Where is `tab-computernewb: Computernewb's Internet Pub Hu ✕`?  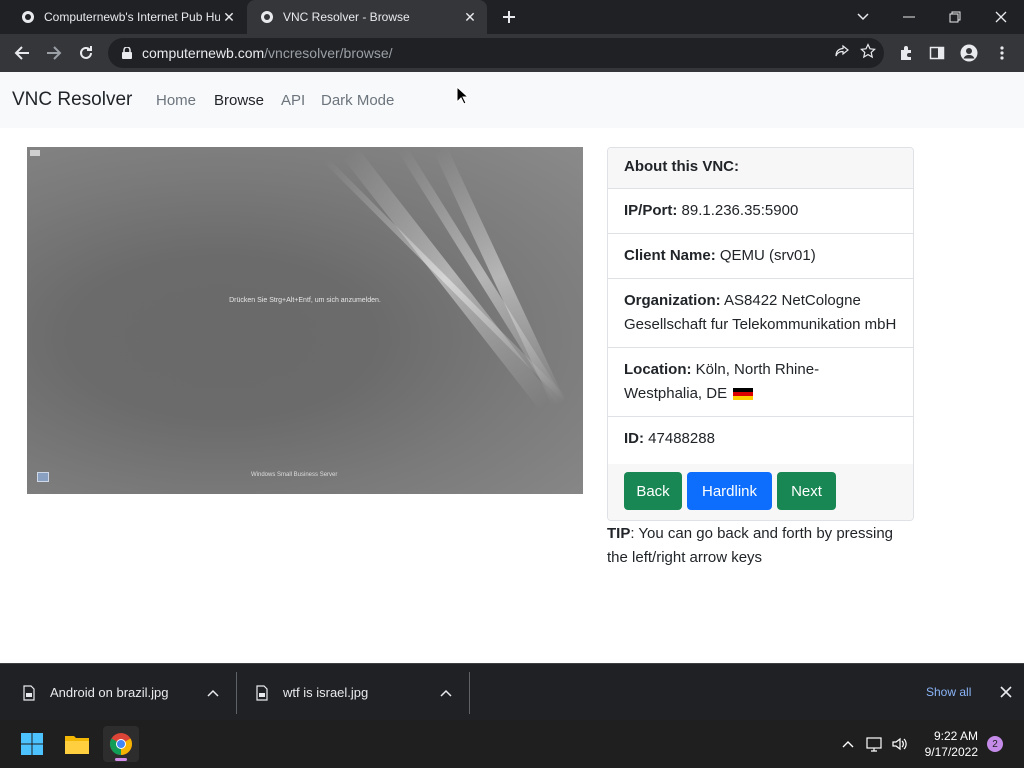 tab-computernewb: Computernewb's Internet Pub Hu ✕ is located at coordinates (127, 17).